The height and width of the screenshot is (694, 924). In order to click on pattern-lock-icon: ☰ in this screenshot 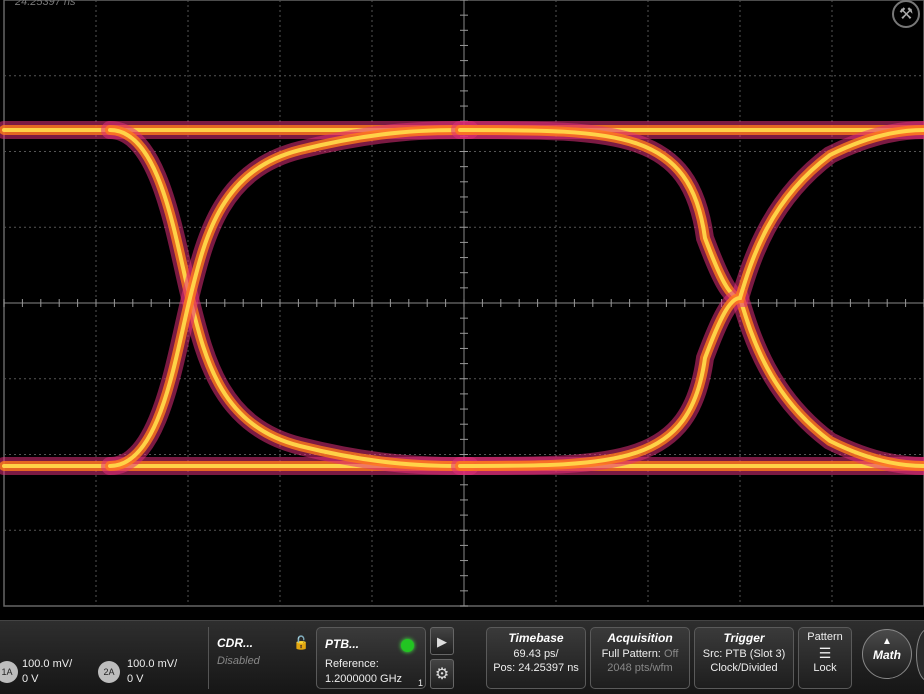, I will do `click(825, 653)`.